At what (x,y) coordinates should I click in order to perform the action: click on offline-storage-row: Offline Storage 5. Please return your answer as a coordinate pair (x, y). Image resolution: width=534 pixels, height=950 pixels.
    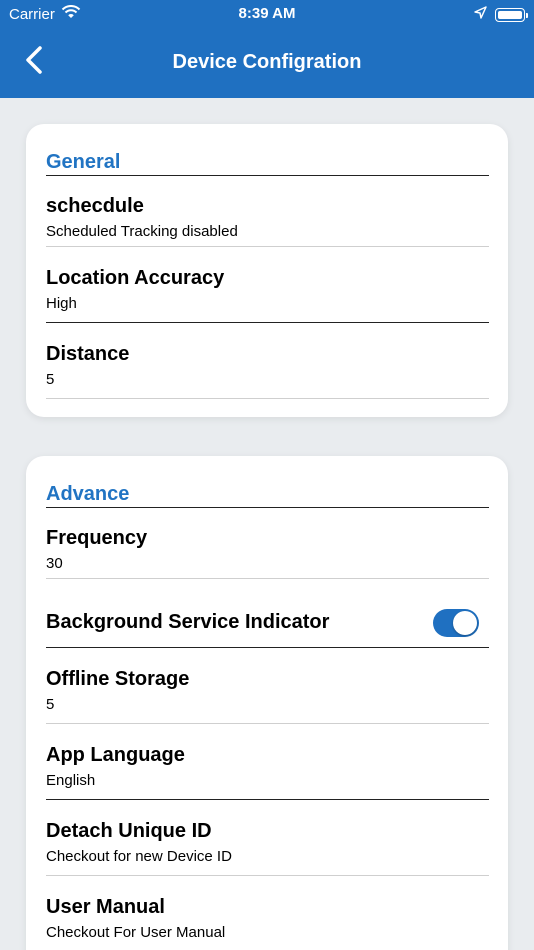
    Looking at the image, I should click on (267, 686).